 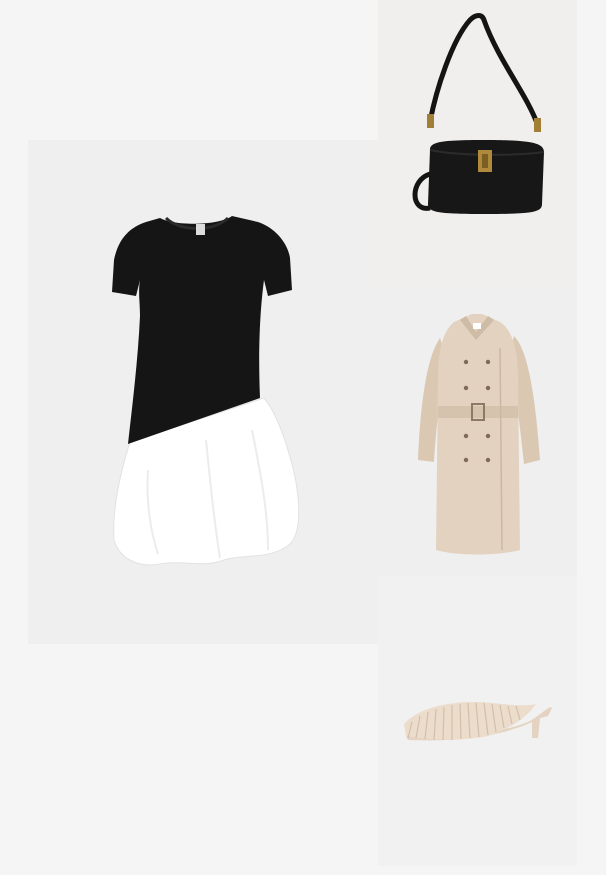 I want to click on product-tile-coat, so click(x=477, y=432).